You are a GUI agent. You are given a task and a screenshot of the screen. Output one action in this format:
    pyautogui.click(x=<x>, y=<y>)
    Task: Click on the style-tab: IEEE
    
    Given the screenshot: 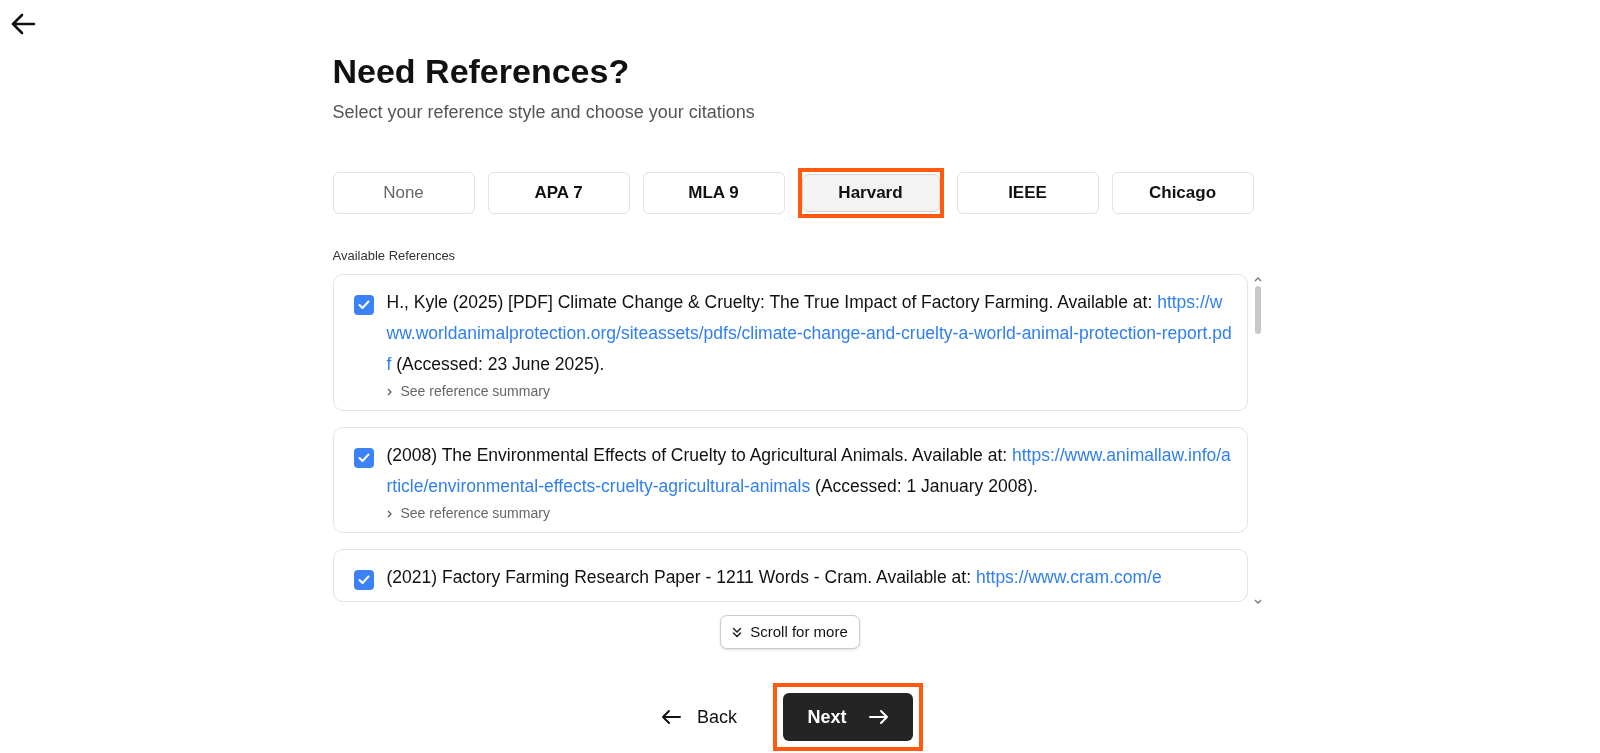 What is the action you would take?
    pyautogui.click(x=1027, y=192)
    